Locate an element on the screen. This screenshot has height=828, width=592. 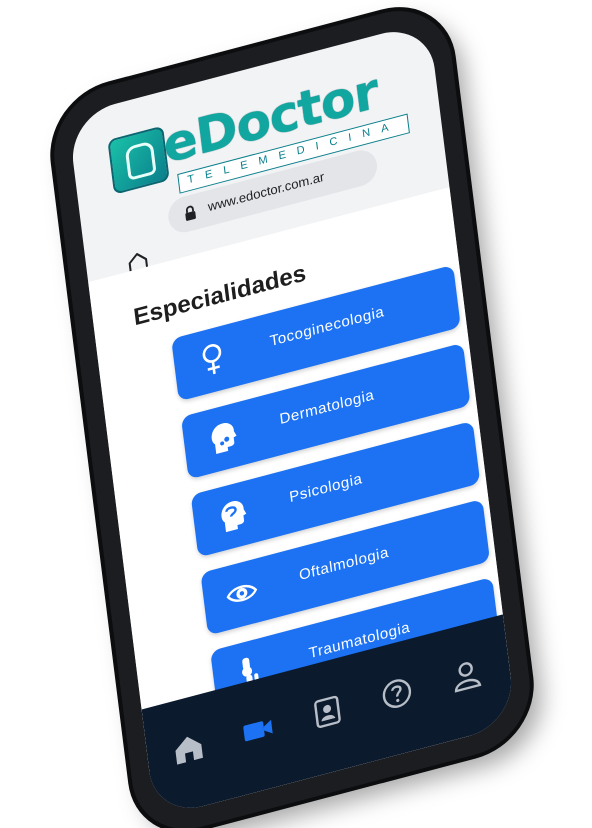
contacts-icon is located at coordinates (328, 712).